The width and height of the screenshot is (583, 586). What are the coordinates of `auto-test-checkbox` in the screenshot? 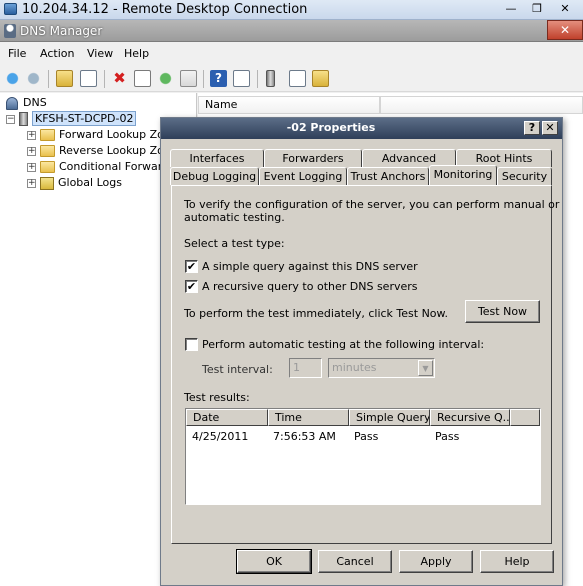 It's located at (191, 344).